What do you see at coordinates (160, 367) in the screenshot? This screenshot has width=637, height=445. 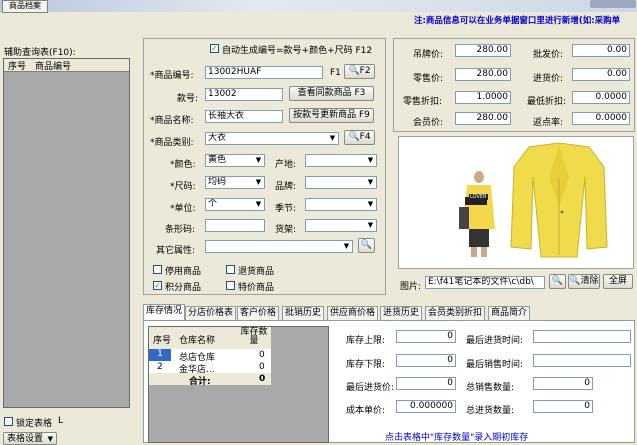 I see `row-no: 2` at bounding box center [160, 367].